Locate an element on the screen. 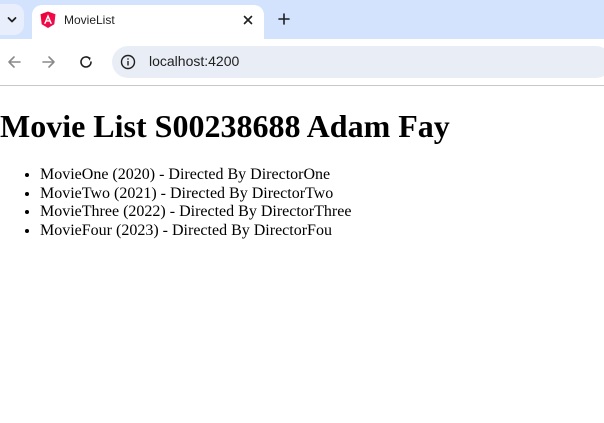  info-icon is located at coordinates (128, 62).